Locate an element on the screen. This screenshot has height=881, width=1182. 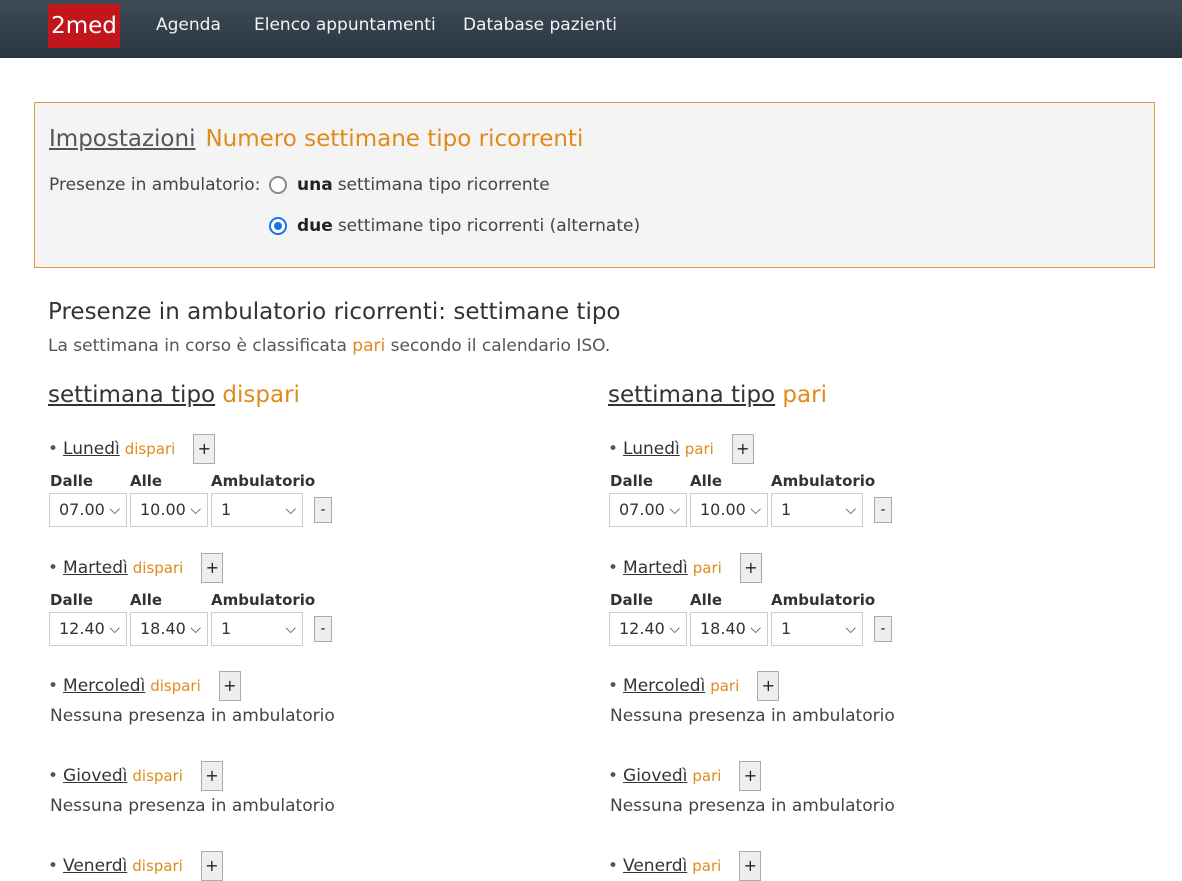
presence-label: Presenze in ambulatorio: is located at coordinates (155, 185).